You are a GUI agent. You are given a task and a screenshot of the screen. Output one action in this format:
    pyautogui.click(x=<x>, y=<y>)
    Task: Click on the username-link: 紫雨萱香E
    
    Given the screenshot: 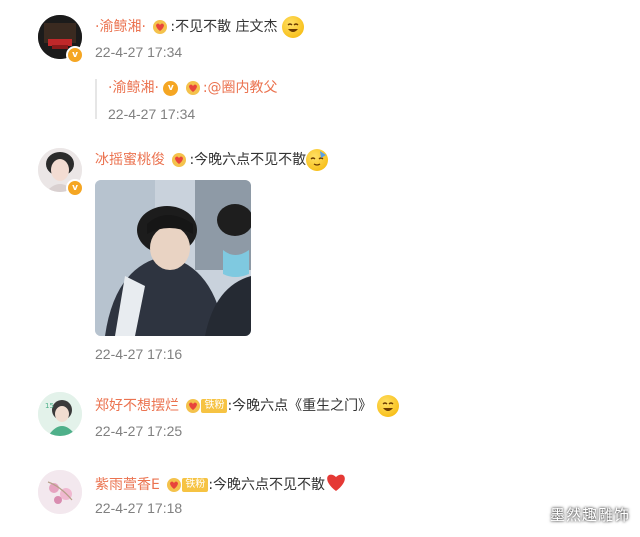 What is the action you would take?
    pyautogui.click(x=127, y=485)
    